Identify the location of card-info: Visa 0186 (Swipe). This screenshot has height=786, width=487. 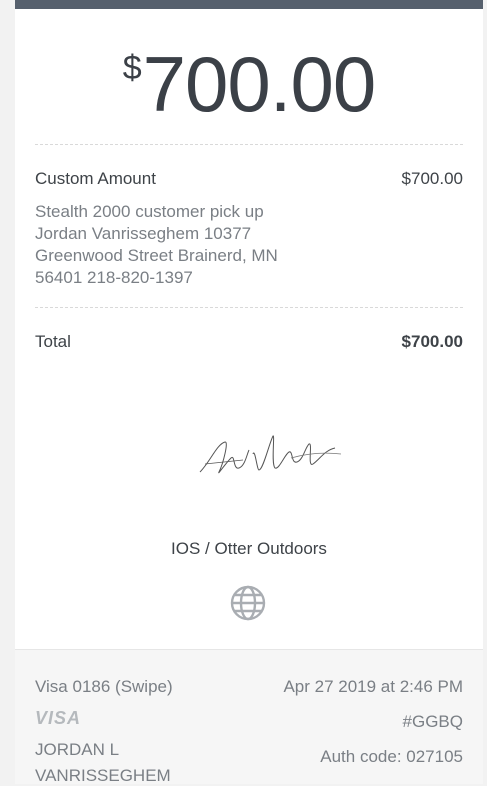
(104, 686).